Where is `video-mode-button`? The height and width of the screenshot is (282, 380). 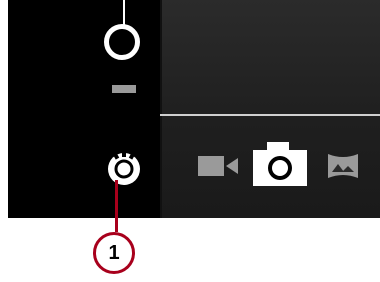
video-mode-button is located at coordinates (218, 166).